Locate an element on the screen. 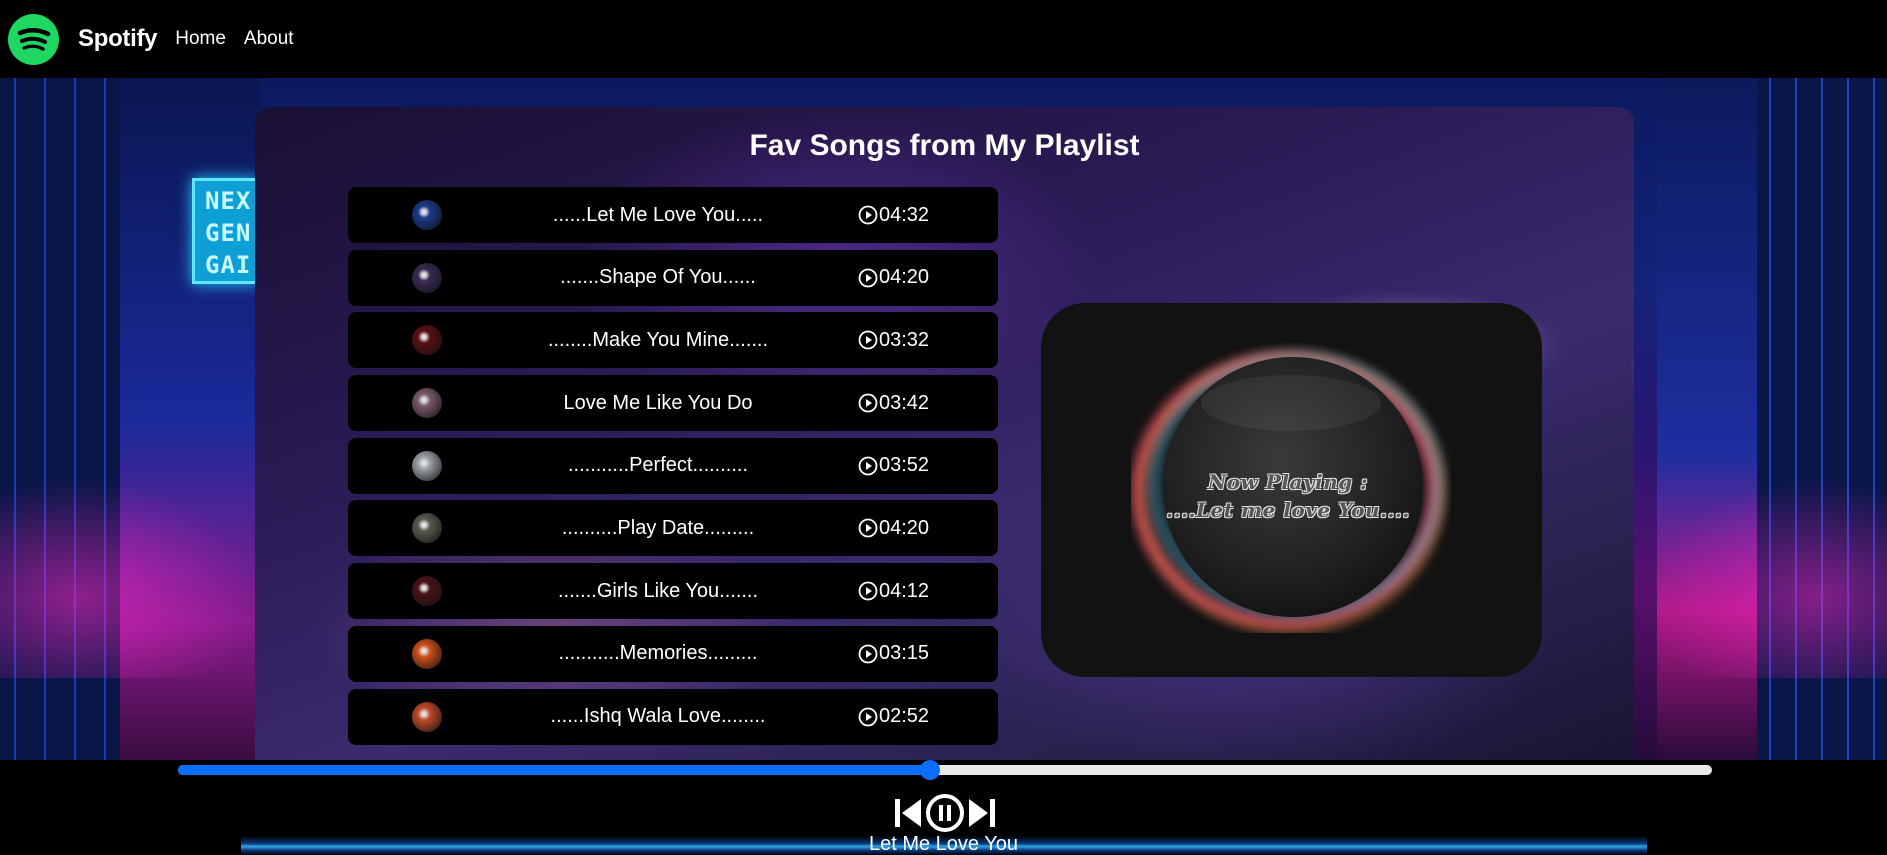  neon-sign-line: GEN is located at coordinates (228, 233).